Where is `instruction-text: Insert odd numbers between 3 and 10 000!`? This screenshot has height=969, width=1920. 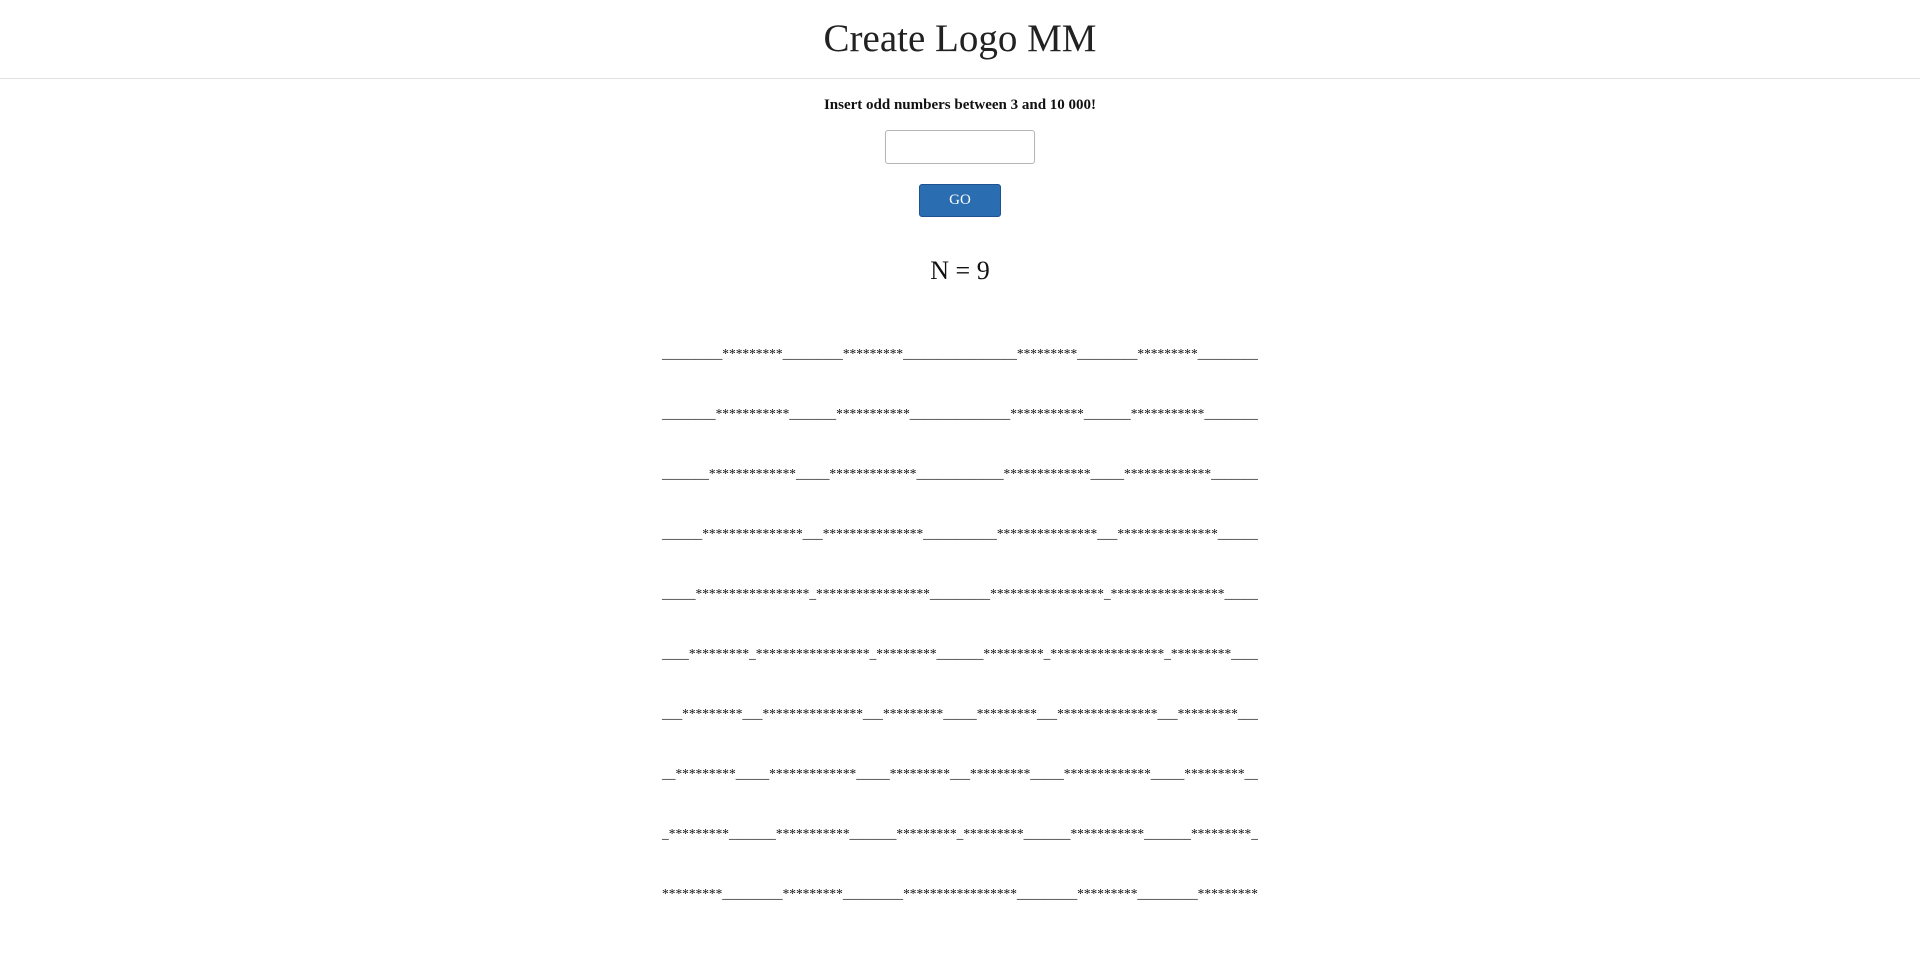 instruction-text: Insert odd numbers between 3 and 10 000! is located at coordinates (960, 105).